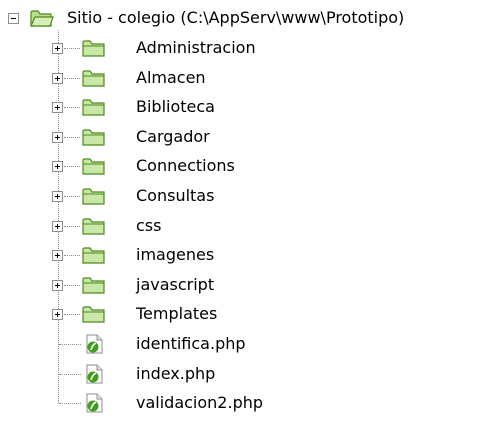 The image size is (503, 423). I want to click on folder-label: imagenes, so click(175, 255).